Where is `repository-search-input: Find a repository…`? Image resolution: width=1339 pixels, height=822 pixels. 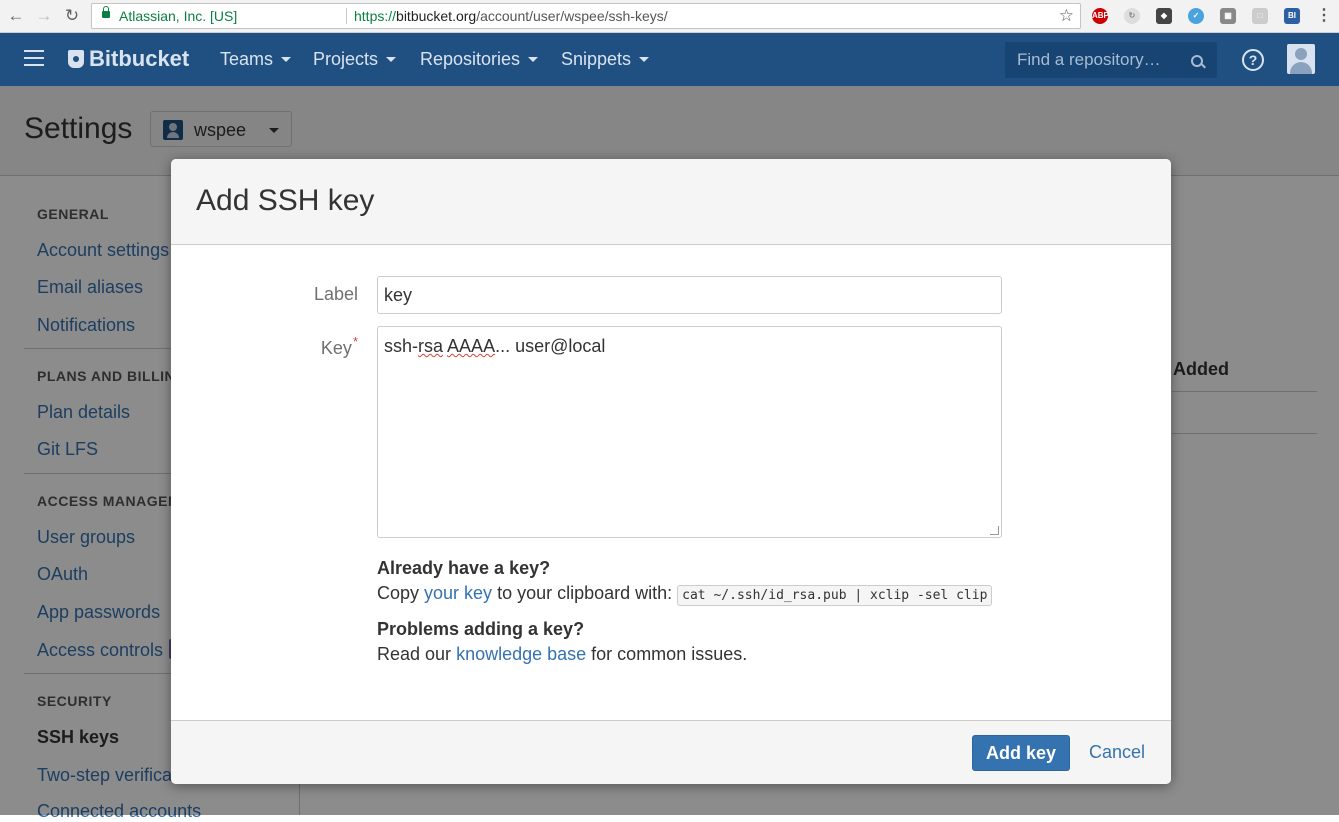 repository-search-input: Find a repository… is located at coordinates (1111, 60).